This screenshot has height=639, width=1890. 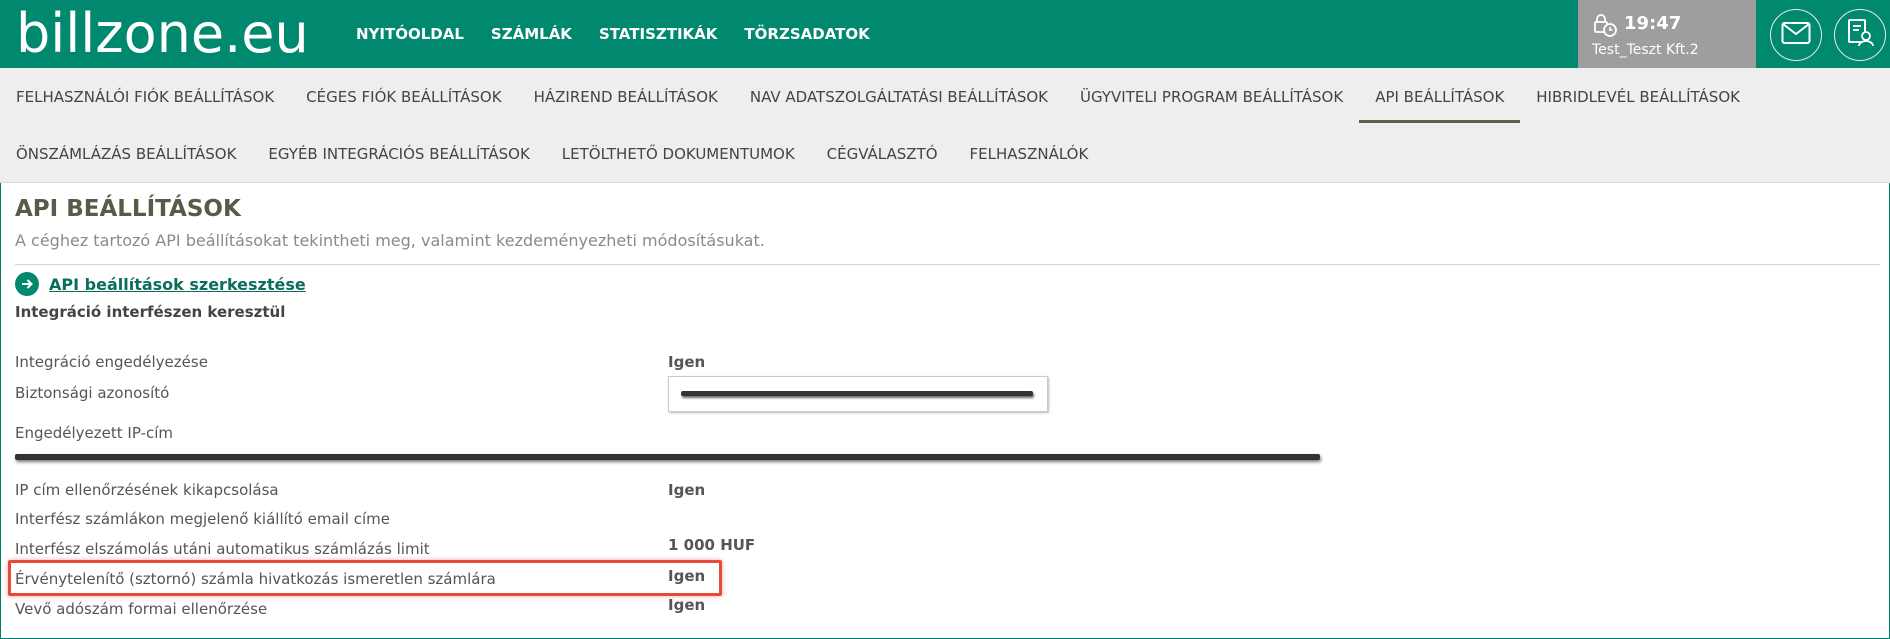 I want to click on tab-api-settings: API BEÁLLÍTÁSOK, so click(x=1440, y=96).